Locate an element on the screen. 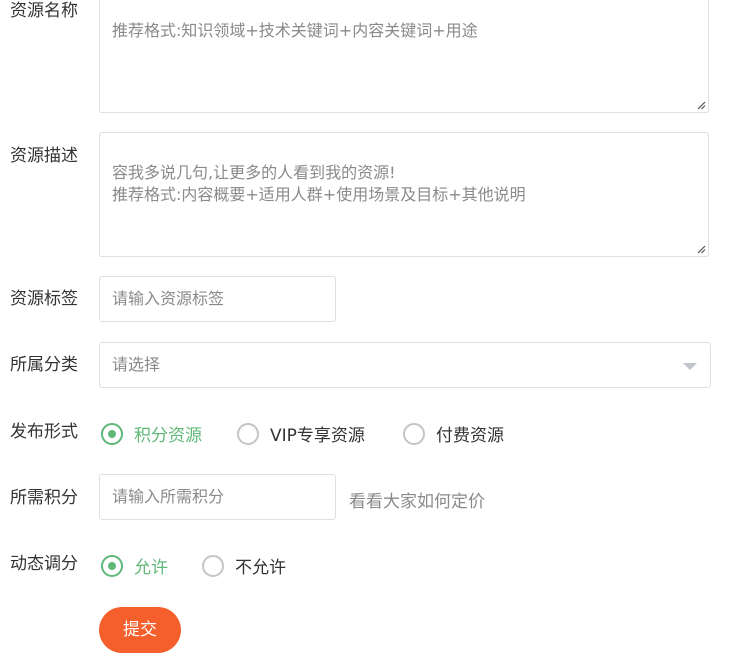  resource-name-placeholder: 推荐格式:知识领域+技术关键词+内容关键词+用途 is located at coordinates (295, 30).